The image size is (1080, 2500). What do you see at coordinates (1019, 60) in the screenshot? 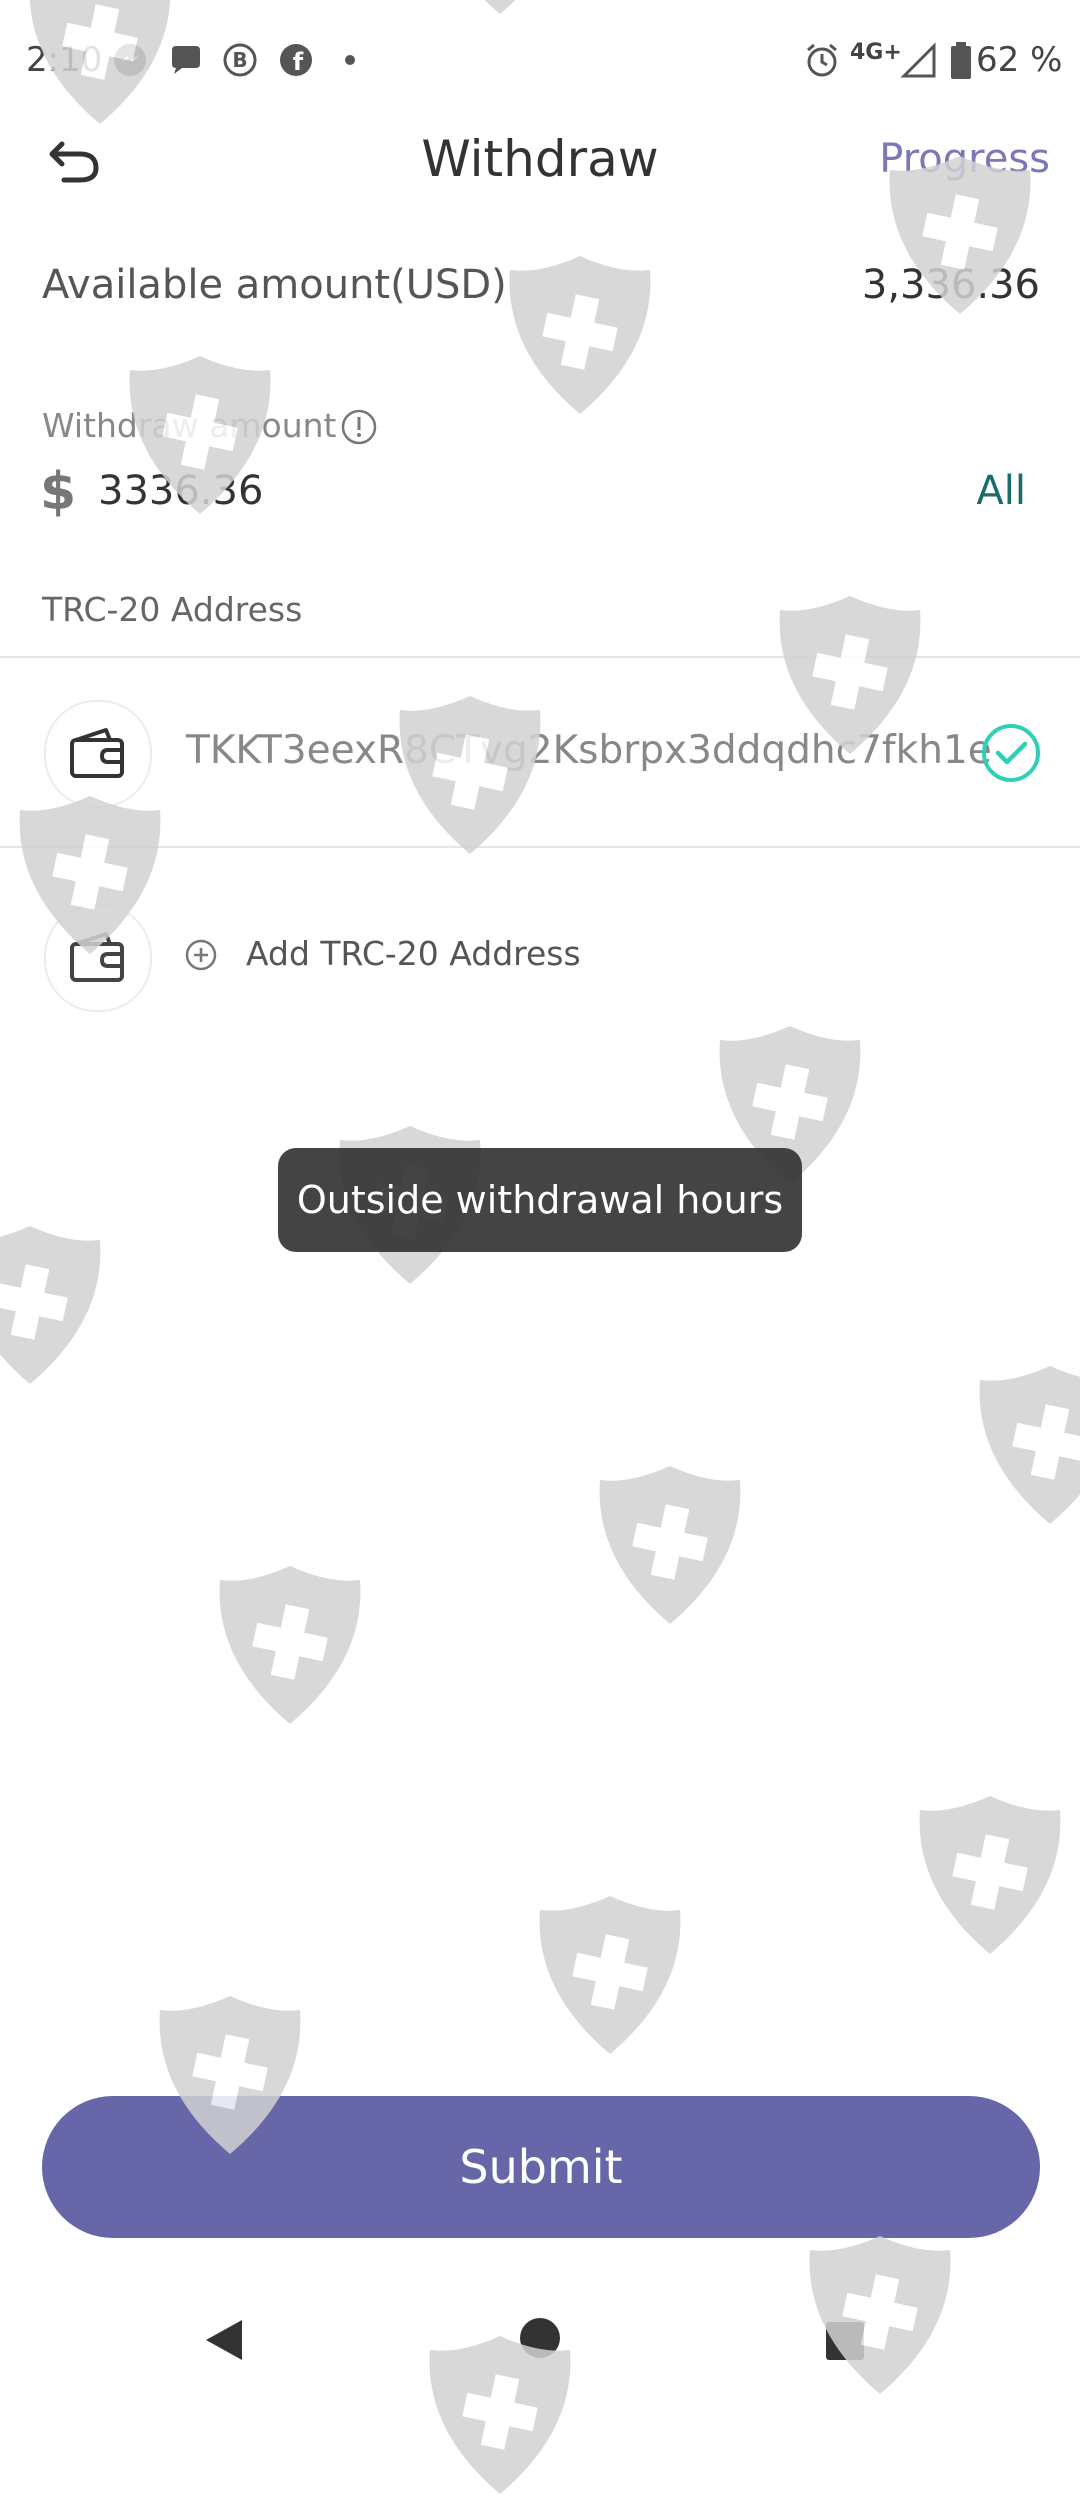
I see `battery-level: 62 %` at bounding box center [1019, 60].